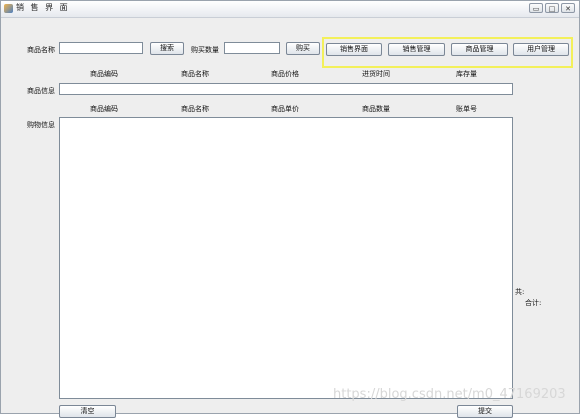  Describe the element at coordinates (104, 74) in the screenshot. I see `product-header-code: 商品编码` at that location.